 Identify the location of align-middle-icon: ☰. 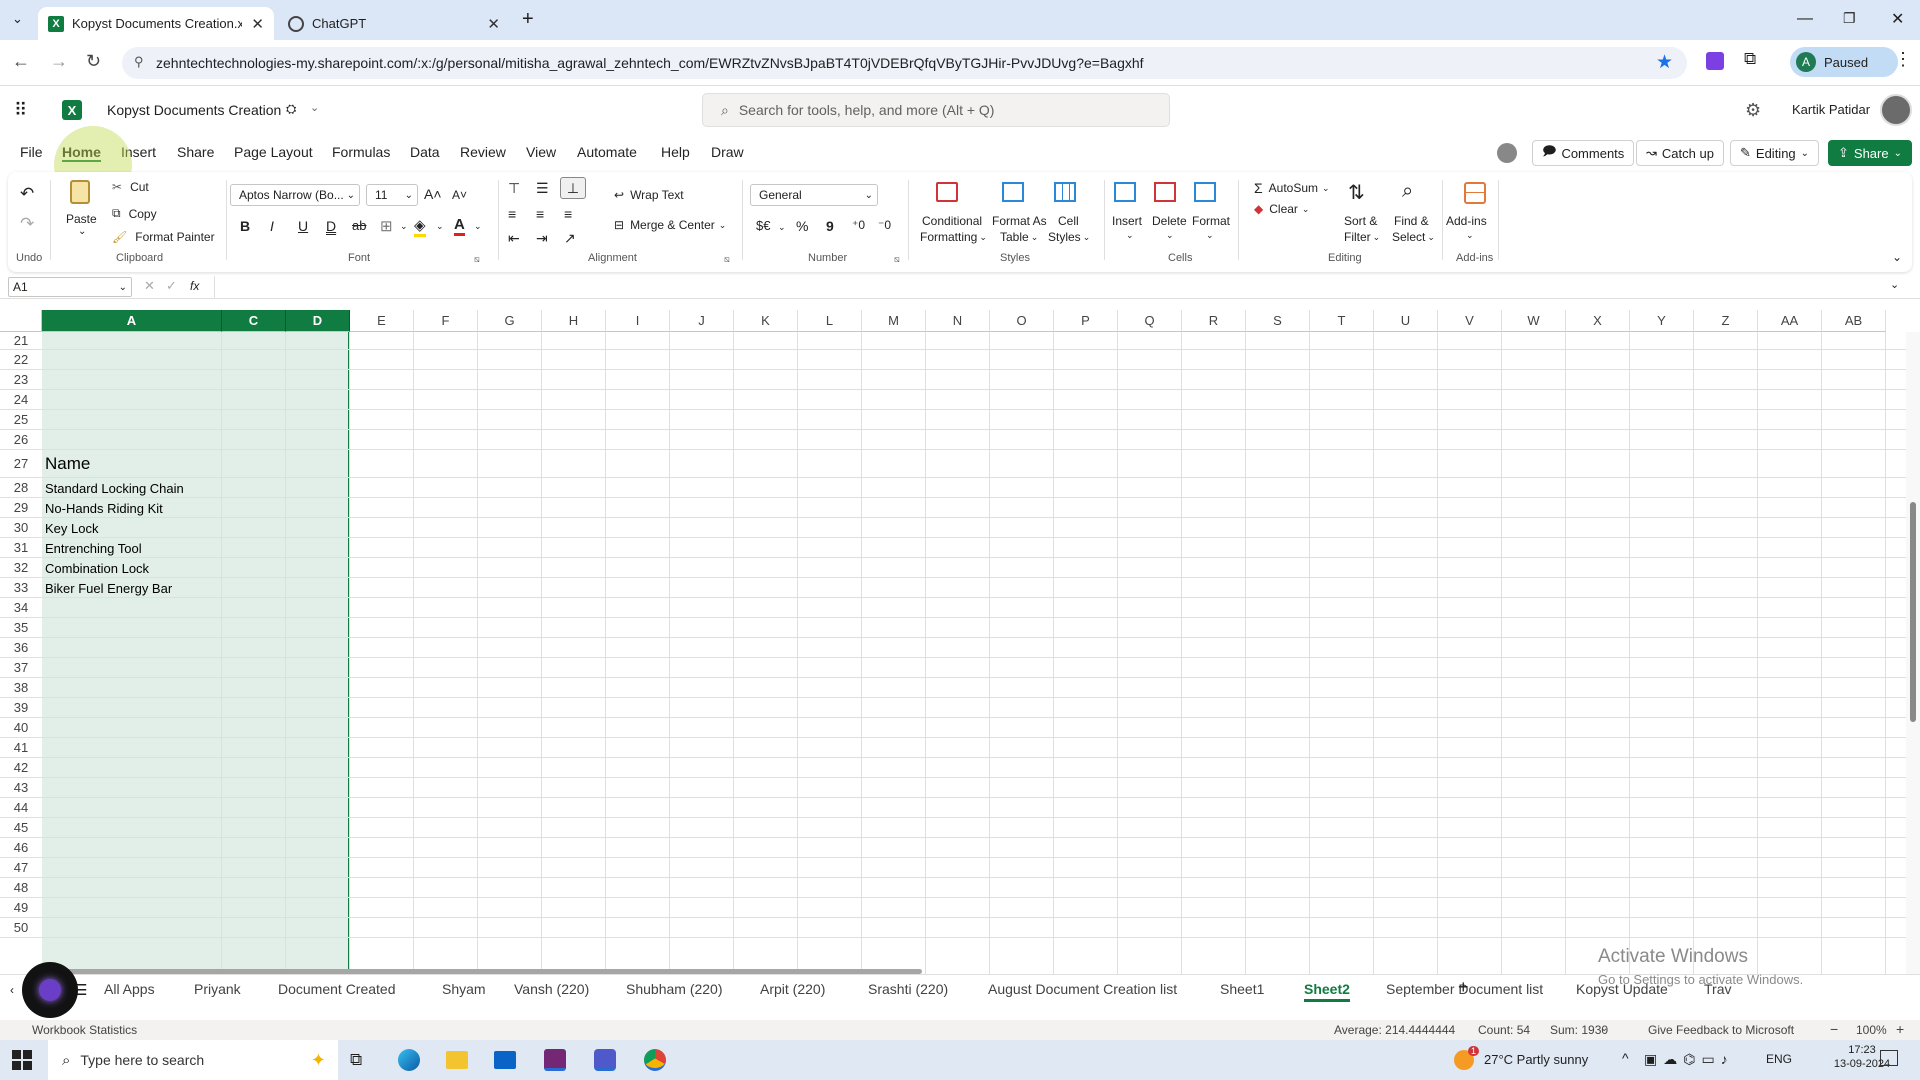
(542, 188).